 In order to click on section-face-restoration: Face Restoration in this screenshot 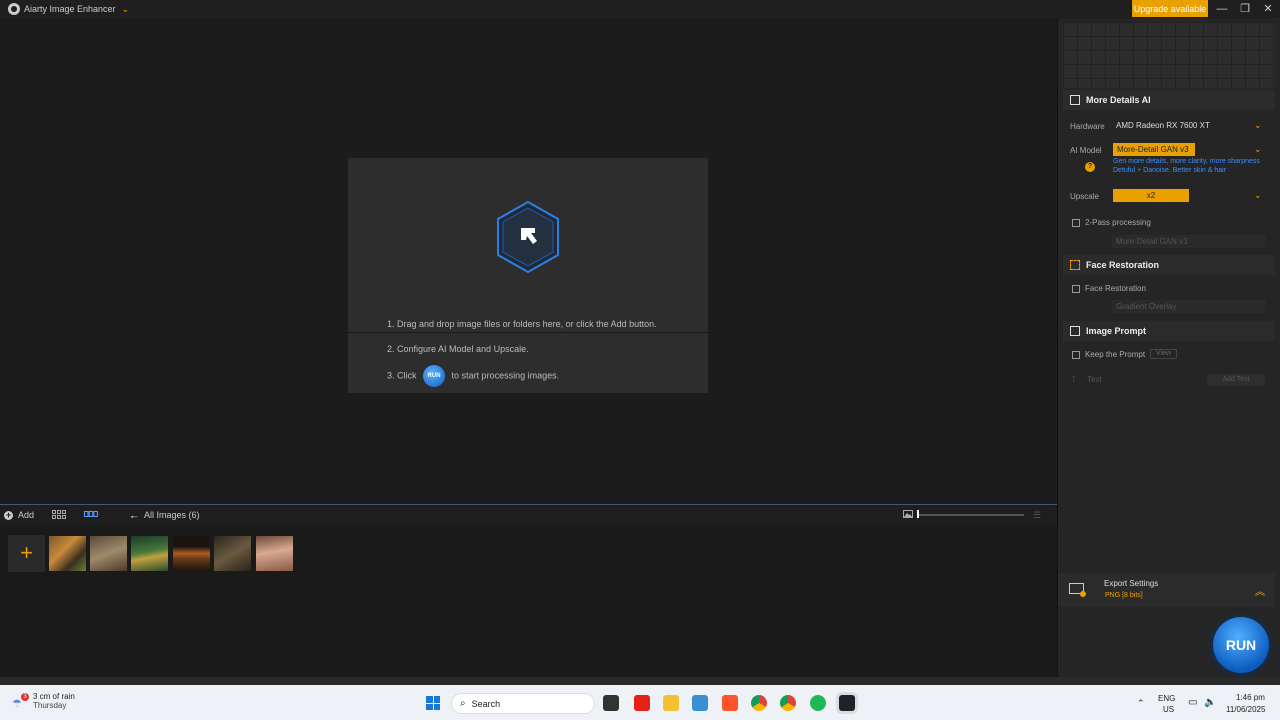, I will do `click(1169, 265)`.